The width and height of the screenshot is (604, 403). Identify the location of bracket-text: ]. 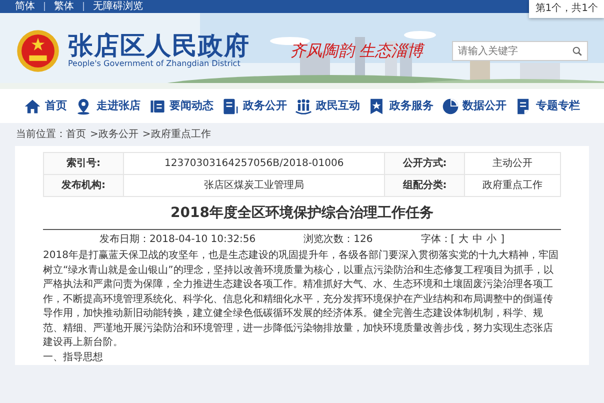
(502, 240).